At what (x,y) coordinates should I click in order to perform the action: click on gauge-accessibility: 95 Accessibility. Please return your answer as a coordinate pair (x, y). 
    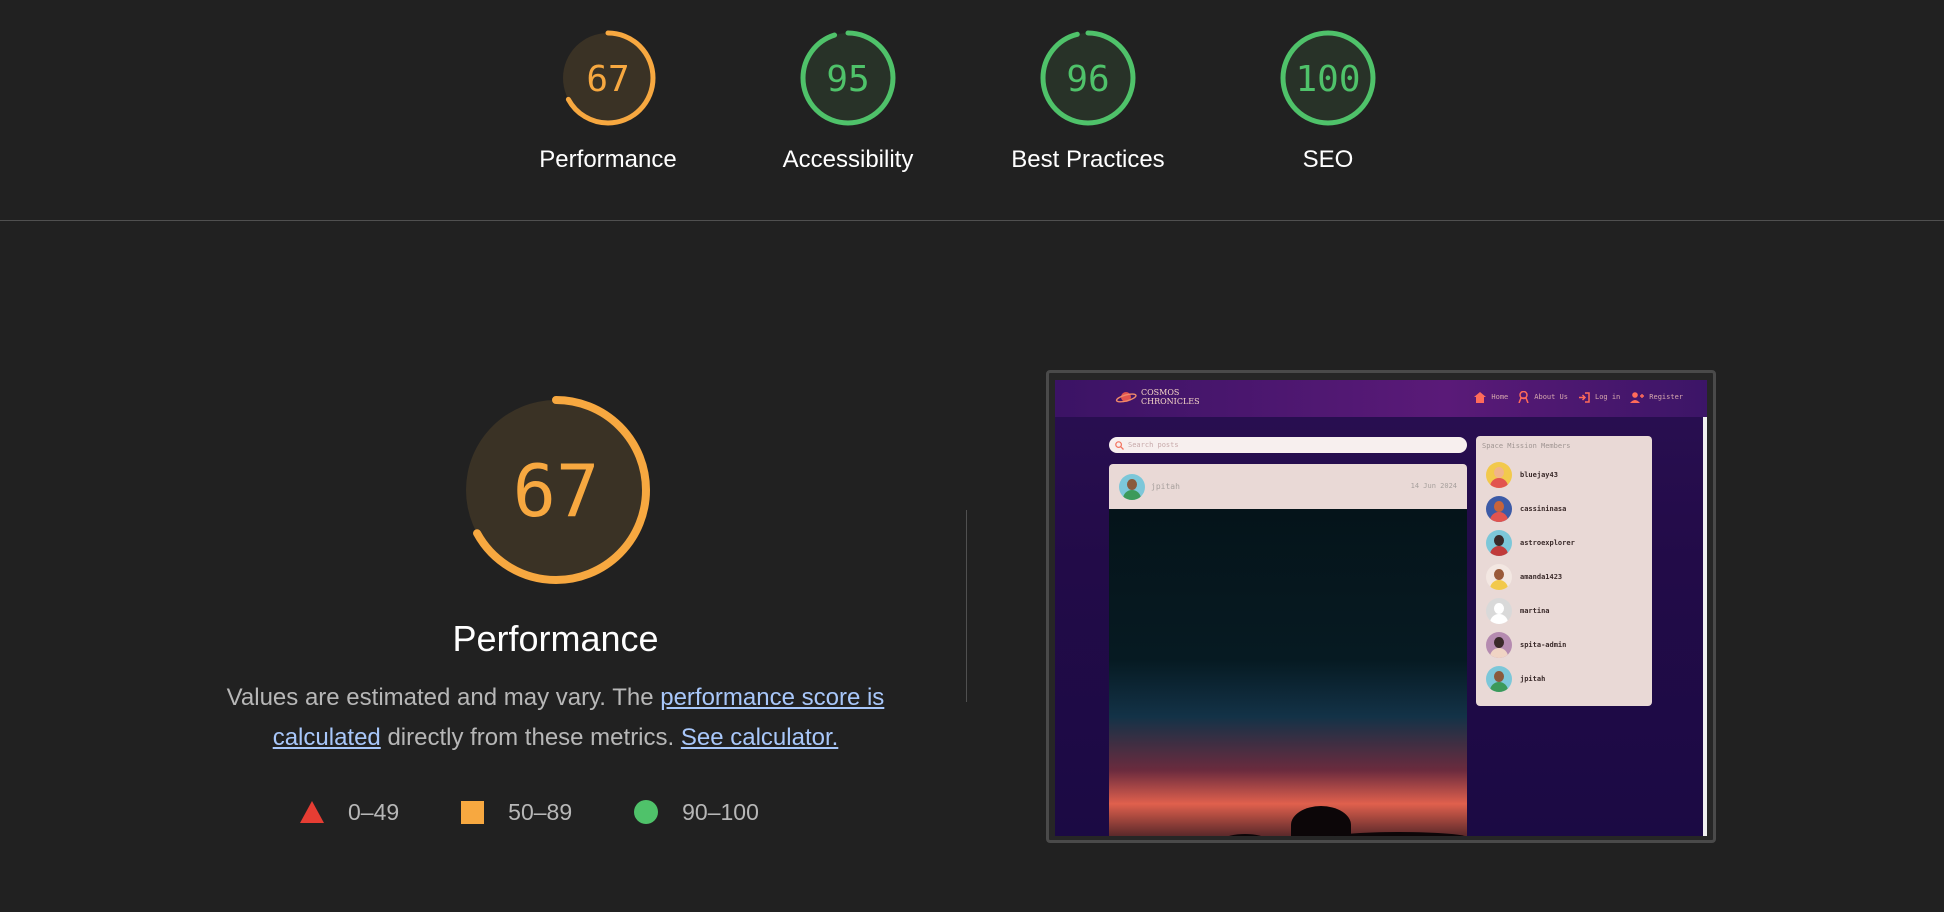
    Looking at the image, I should click on (848, 101).